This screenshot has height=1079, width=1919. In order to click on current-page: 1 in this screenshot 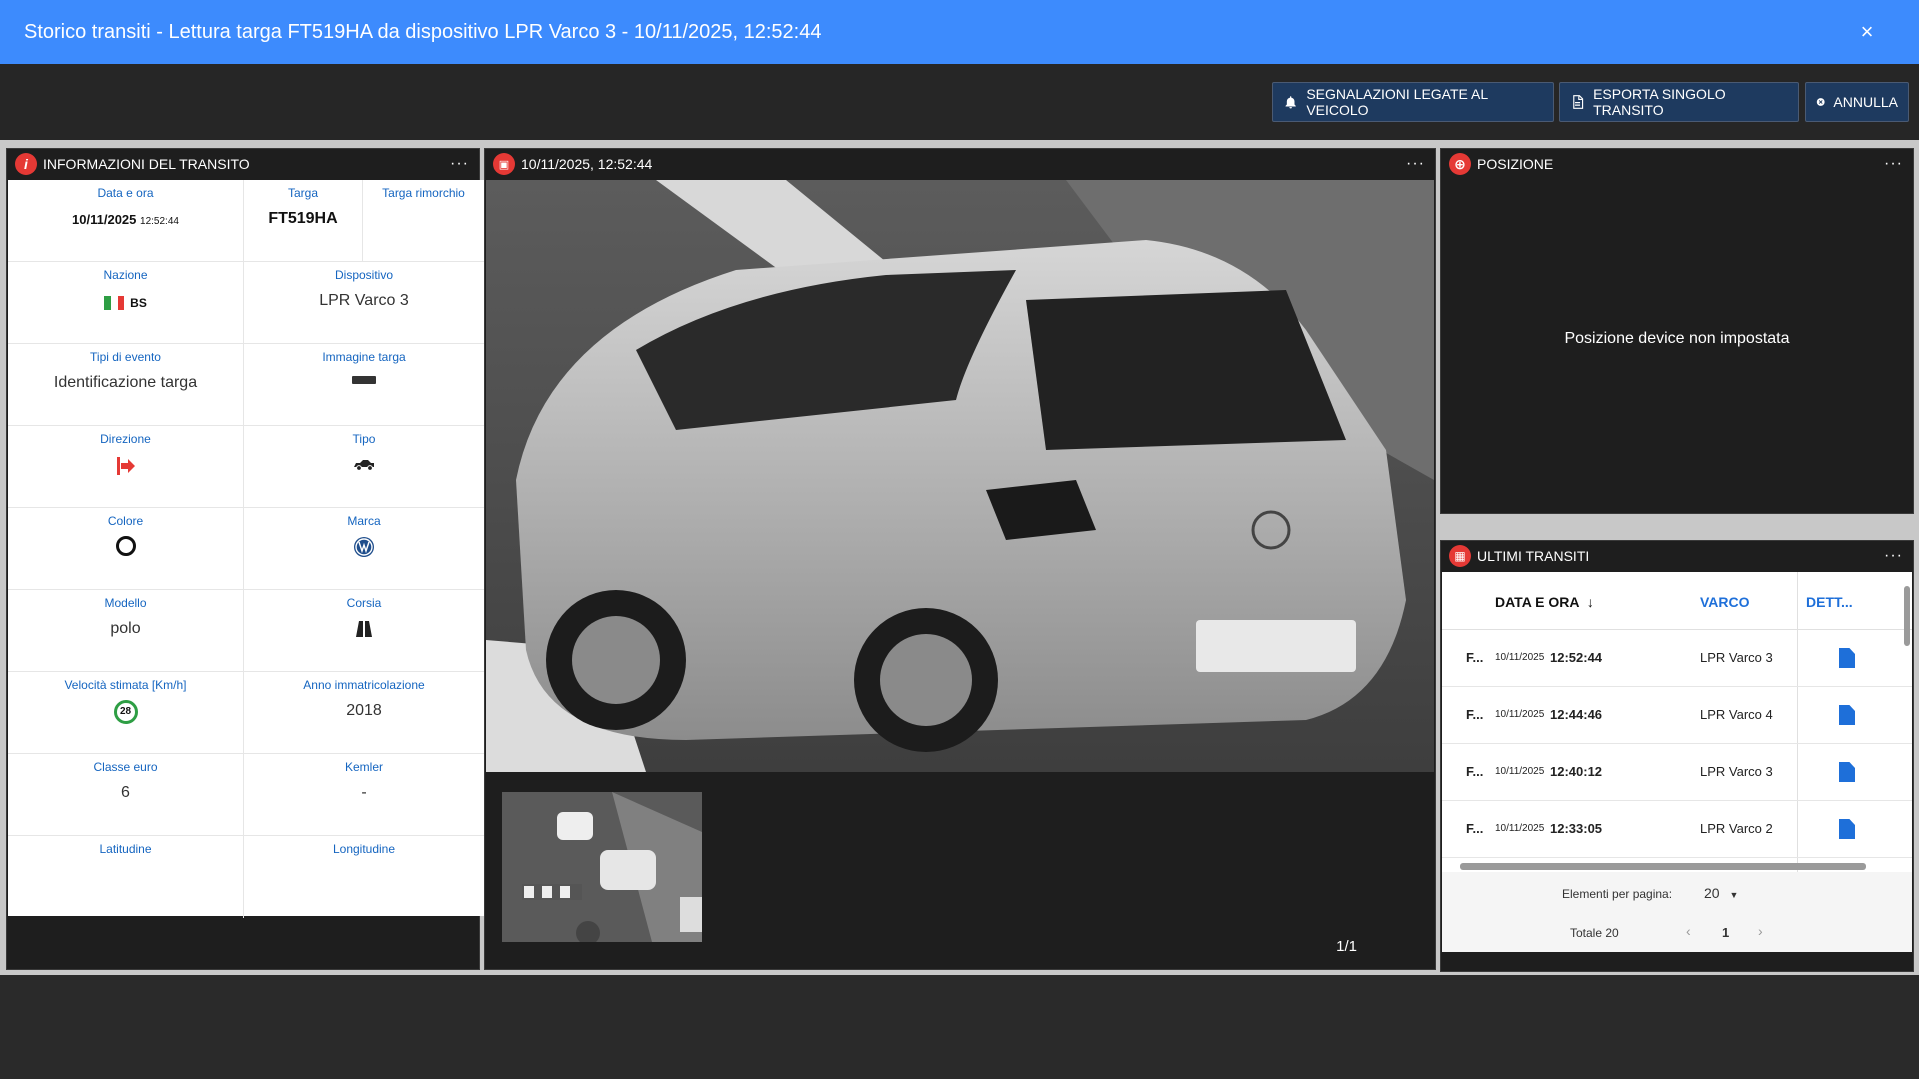, I will do `click(1725, 932)`.